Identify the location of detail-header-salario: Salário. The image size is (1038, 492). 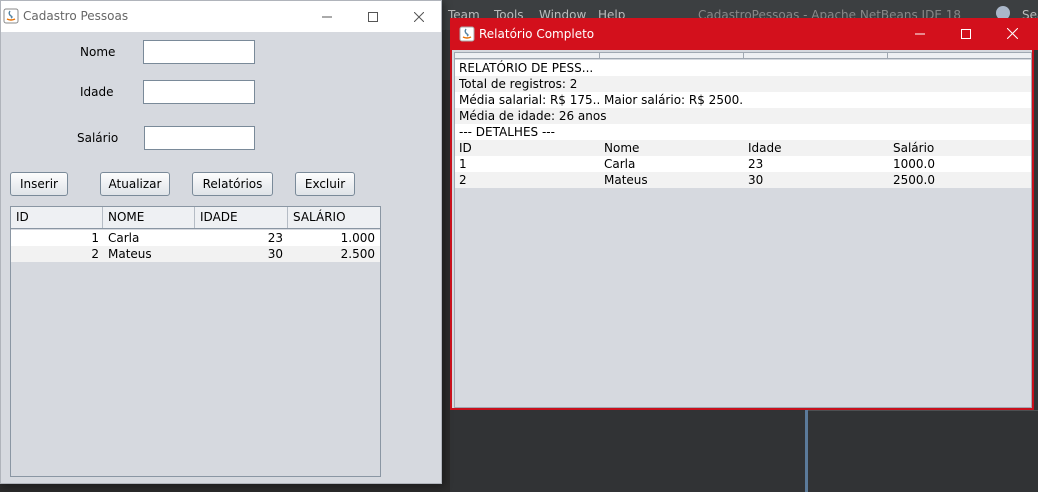
(914, 148).